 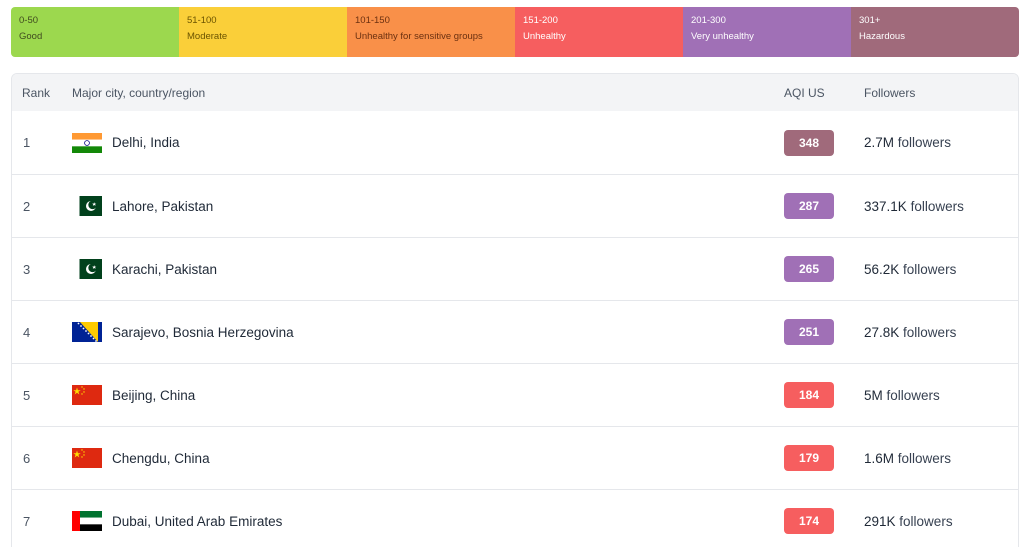 What do you see at coordinates (27, 521) in the screenshot?
I see `row-rank: 7` at bounding box center [27, 521].